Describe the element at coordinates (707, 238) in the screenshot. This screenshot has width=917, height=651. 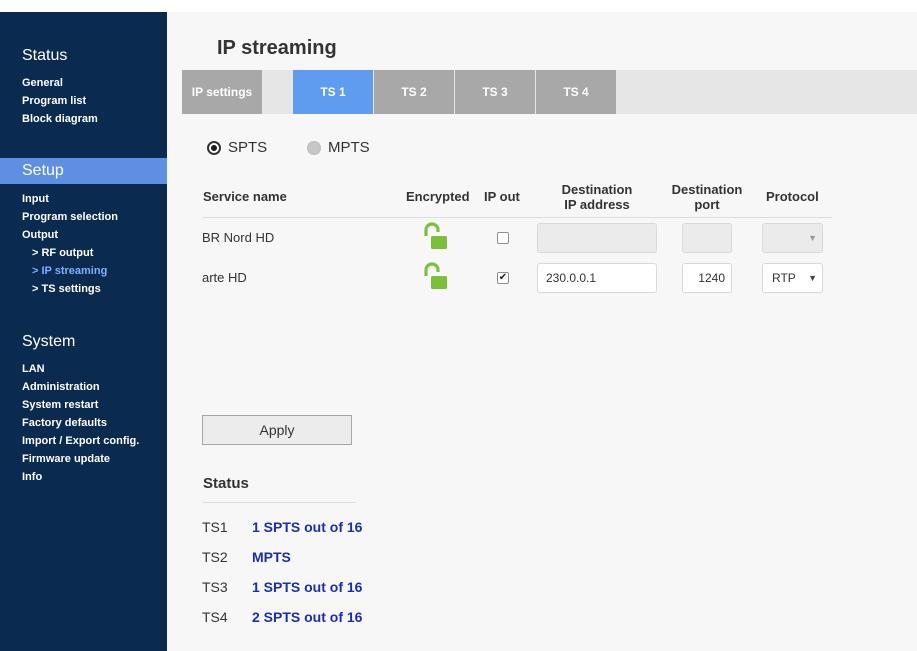
I see `row1-destination-port-input` at that location.